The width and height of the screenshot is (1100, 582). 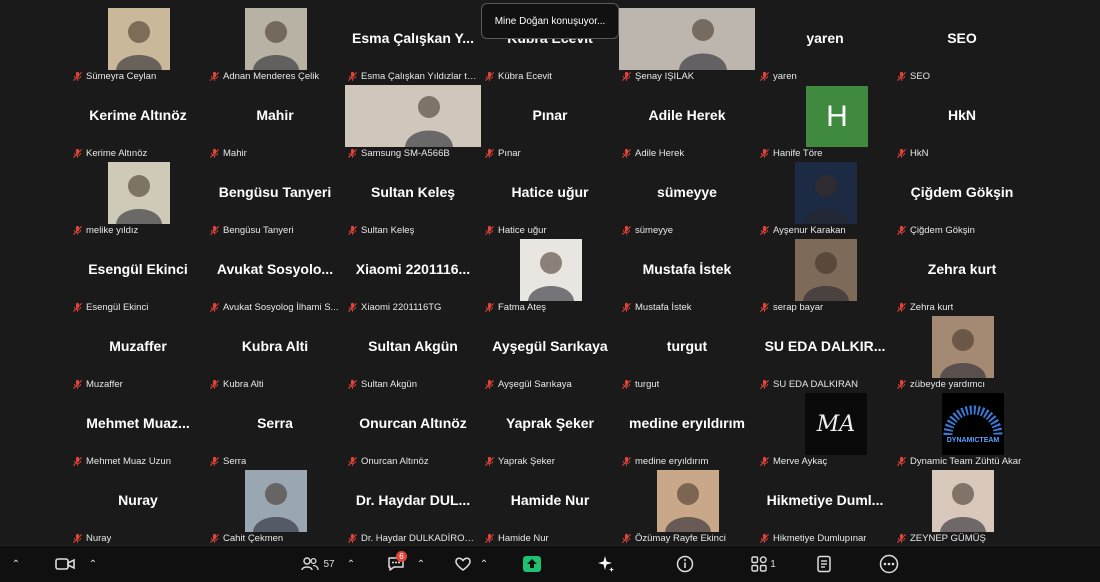 I want to click on participant-name-label: Yaprak Şeker, so click(x=526, y=461).